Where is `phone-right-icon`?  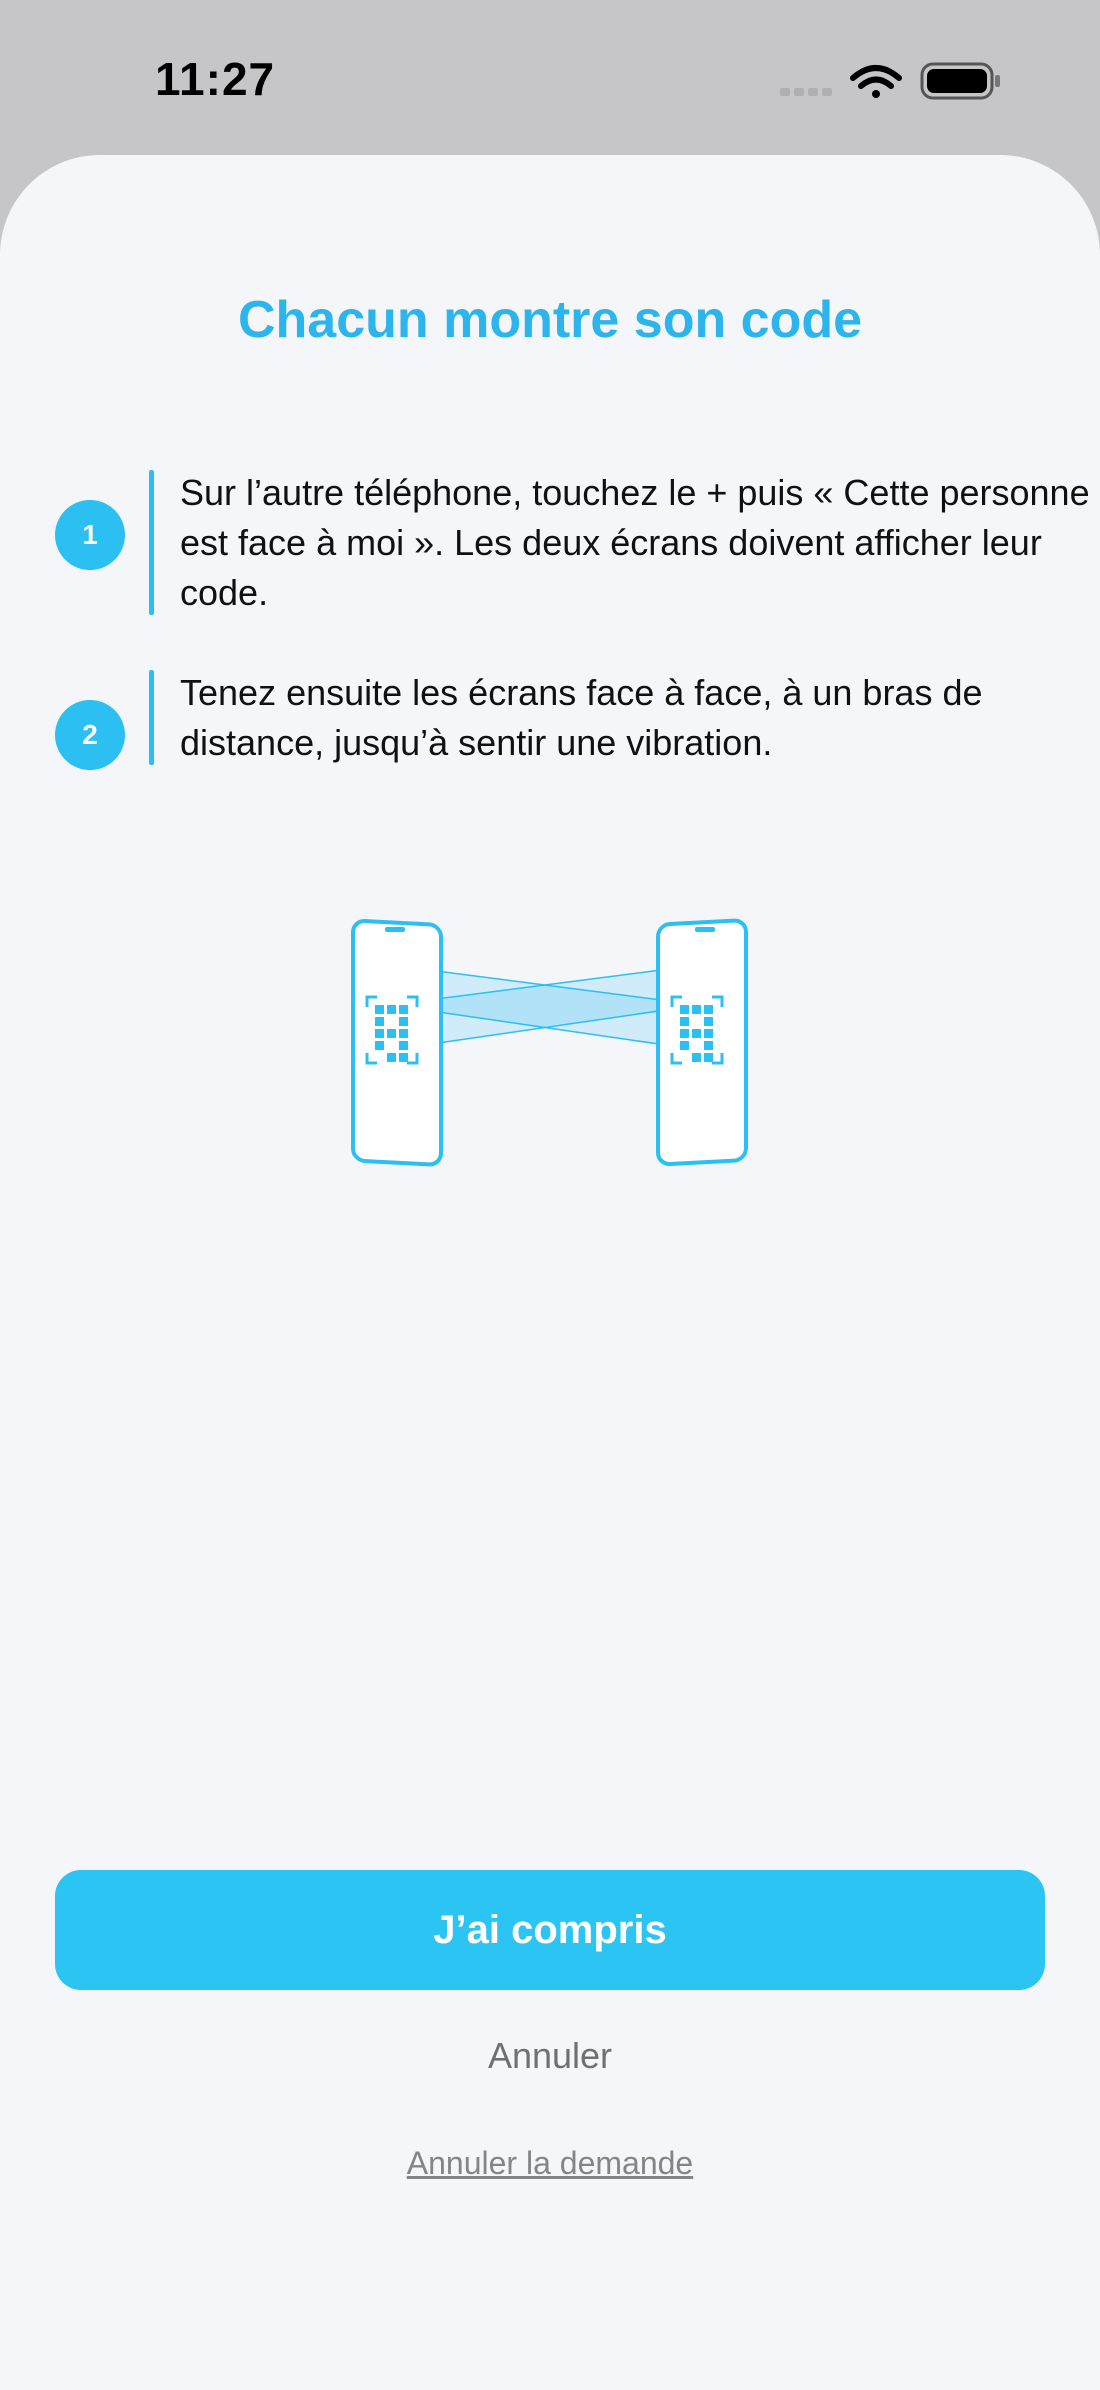
phone-right-icon is located at coordinates (702, 1042).